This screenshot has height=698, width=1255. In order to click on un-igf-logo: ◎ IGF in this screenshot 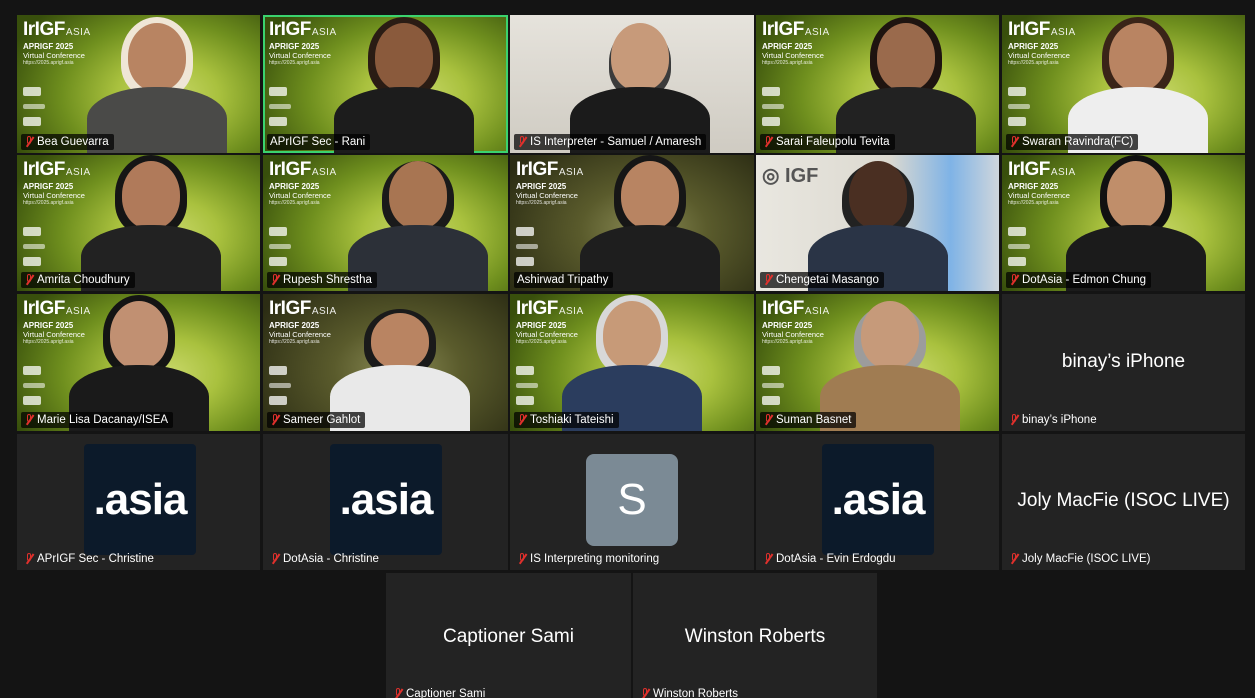, I will do `click(790, 176)`.